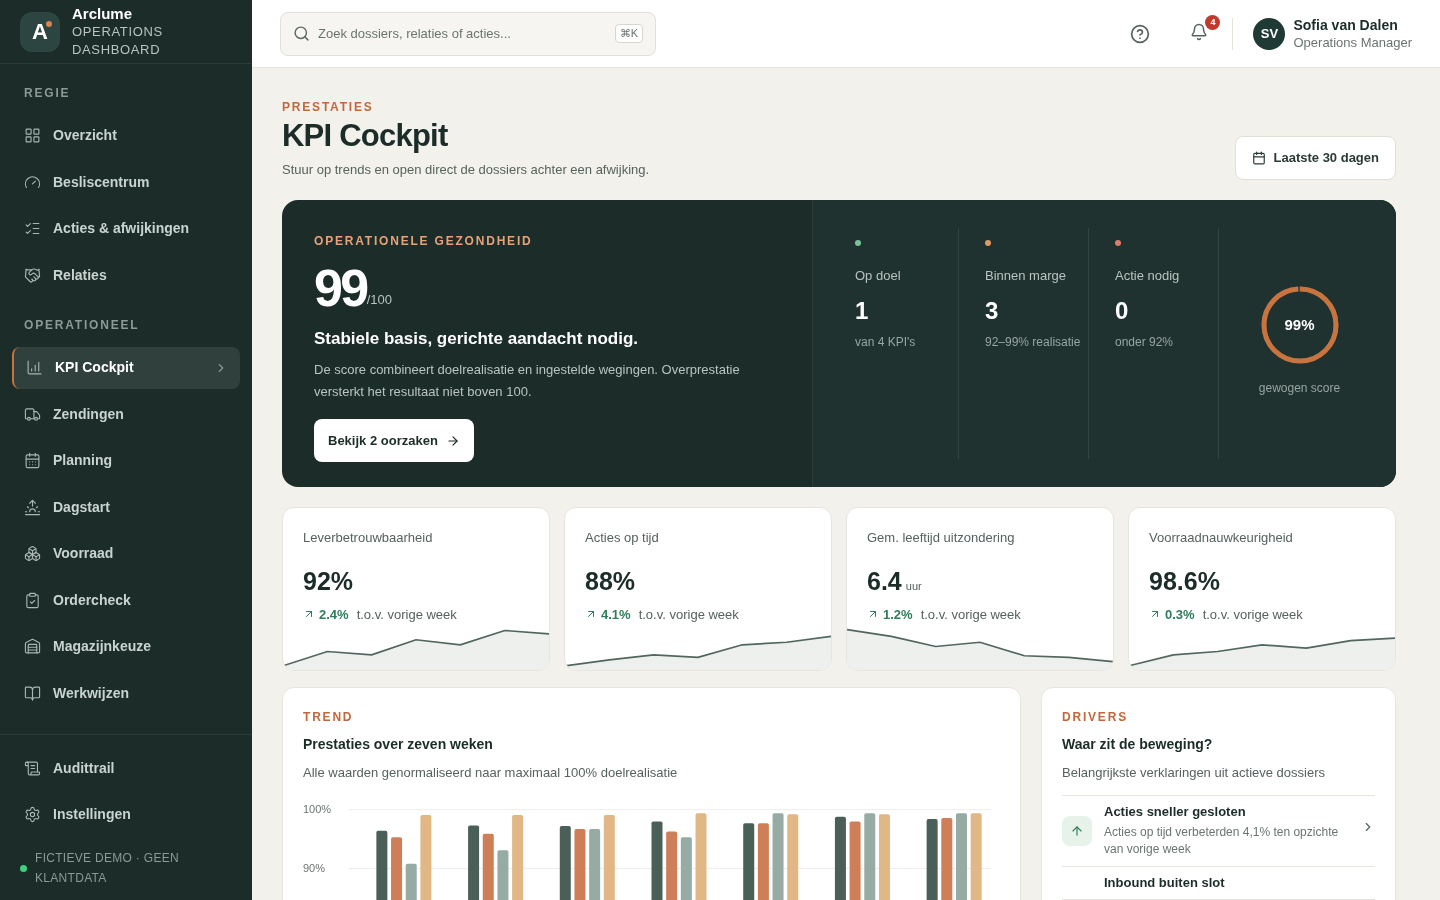 Image resolution: width=1440 pixels, height=900 pixels. What do you see at coordinates (1026, 275) in the screenshot?
I see `stat-label: Binnen marge` at bounding box center [1026, 275].